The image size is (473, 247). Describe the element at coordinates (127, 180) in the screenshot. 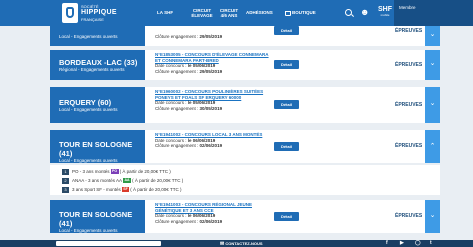

I see `breed-badge: AA` at that location.